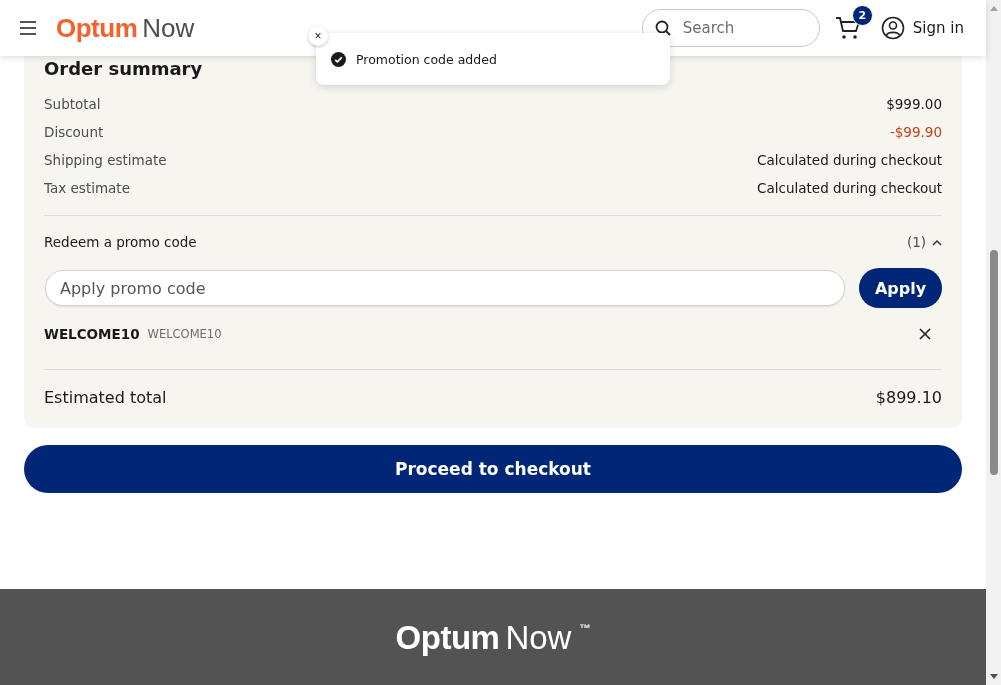 This screenshot has width=1001, height=685. I want to click on user-icon, so click(892, 28).